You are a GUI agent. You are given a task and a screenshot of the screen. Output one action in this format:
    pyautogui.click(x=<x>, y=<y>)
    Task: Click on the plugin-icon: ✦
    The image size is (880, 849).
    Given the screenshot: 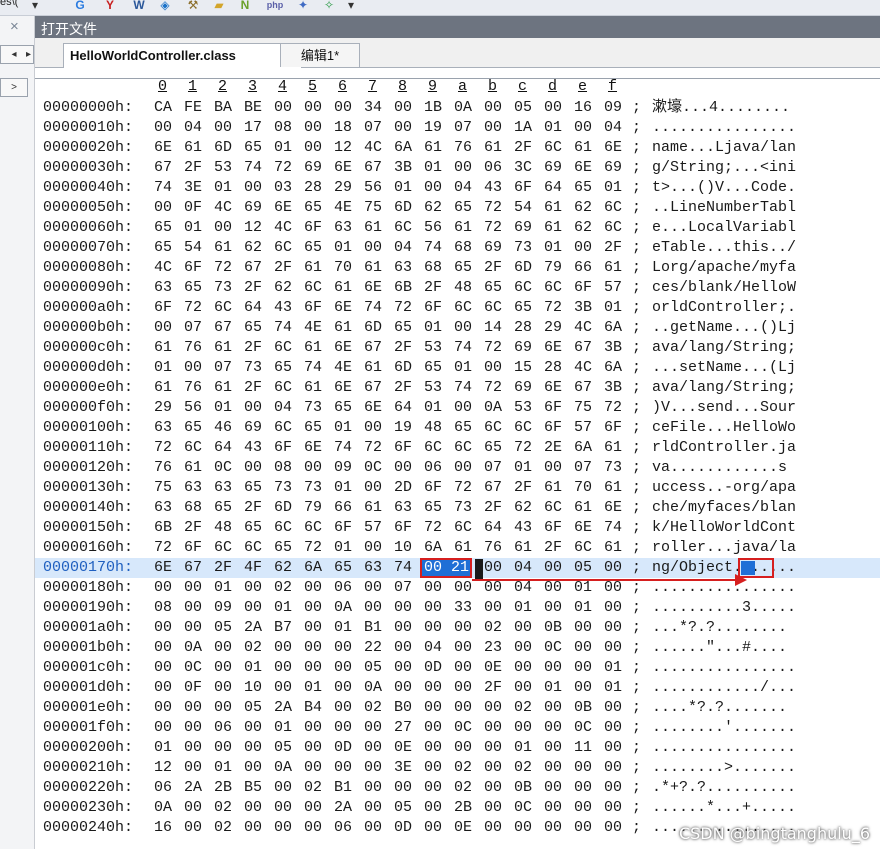 What is the action you would take?
    pyautogui.click(x=303, y=6)
    